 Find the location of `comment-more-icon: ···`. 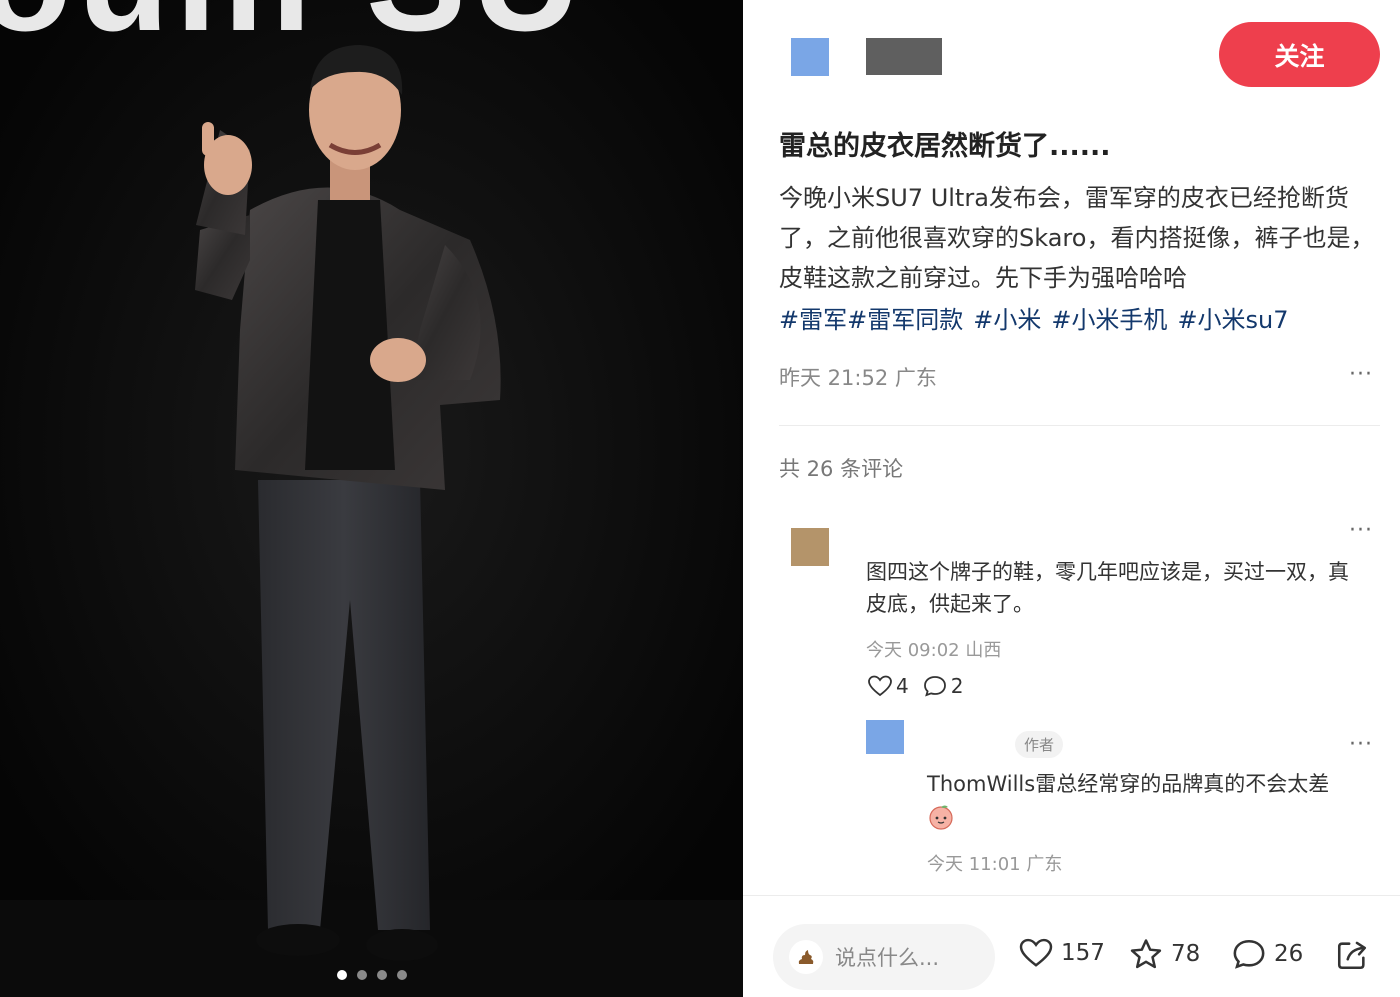

comment-more-icon: ··· is located at coordinates (1361, 530).